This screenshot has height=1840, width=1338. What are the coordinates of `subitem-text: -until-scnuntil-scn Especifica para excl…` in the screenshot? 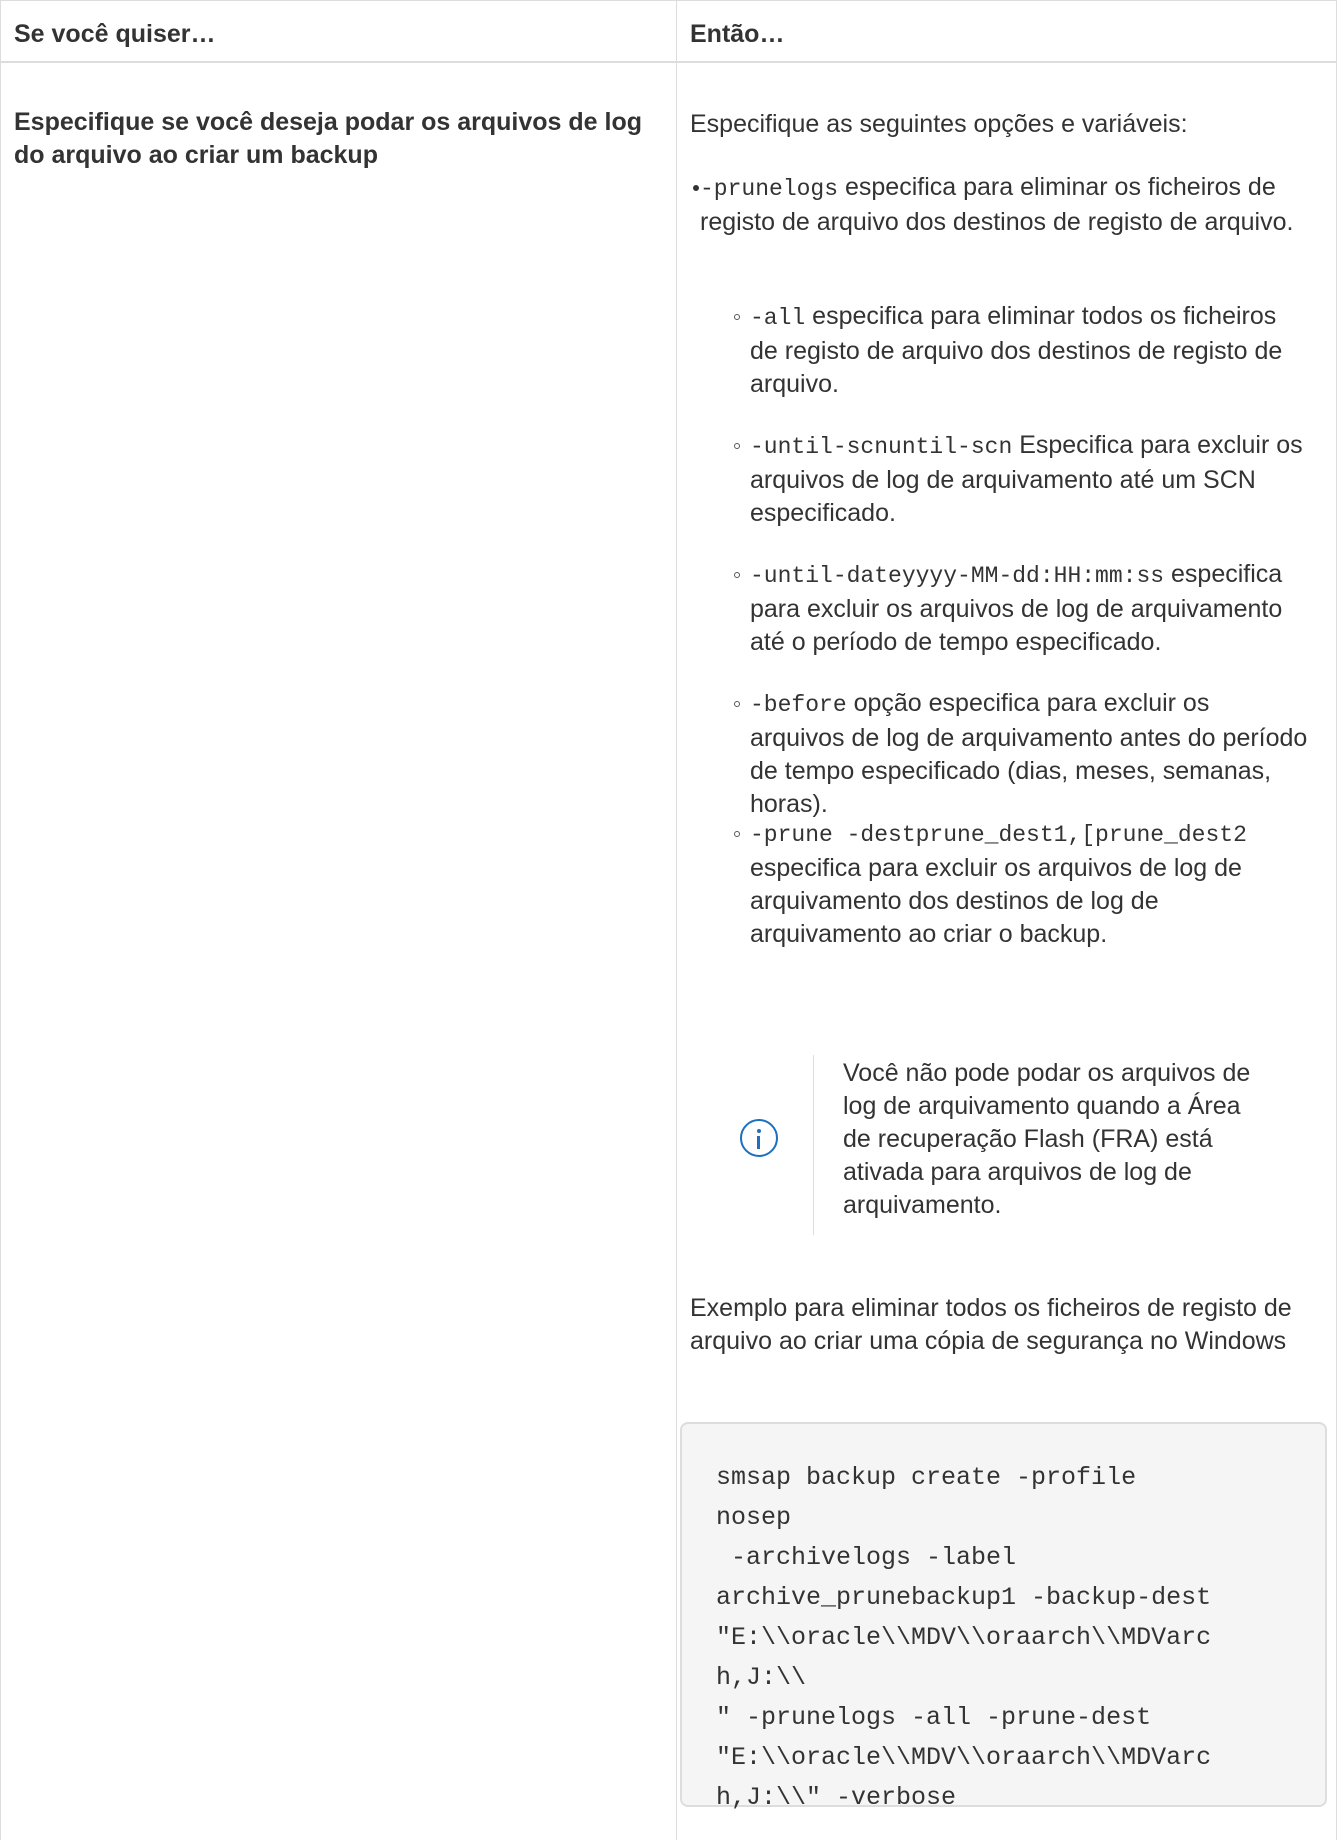 It's located at (1030, 479).